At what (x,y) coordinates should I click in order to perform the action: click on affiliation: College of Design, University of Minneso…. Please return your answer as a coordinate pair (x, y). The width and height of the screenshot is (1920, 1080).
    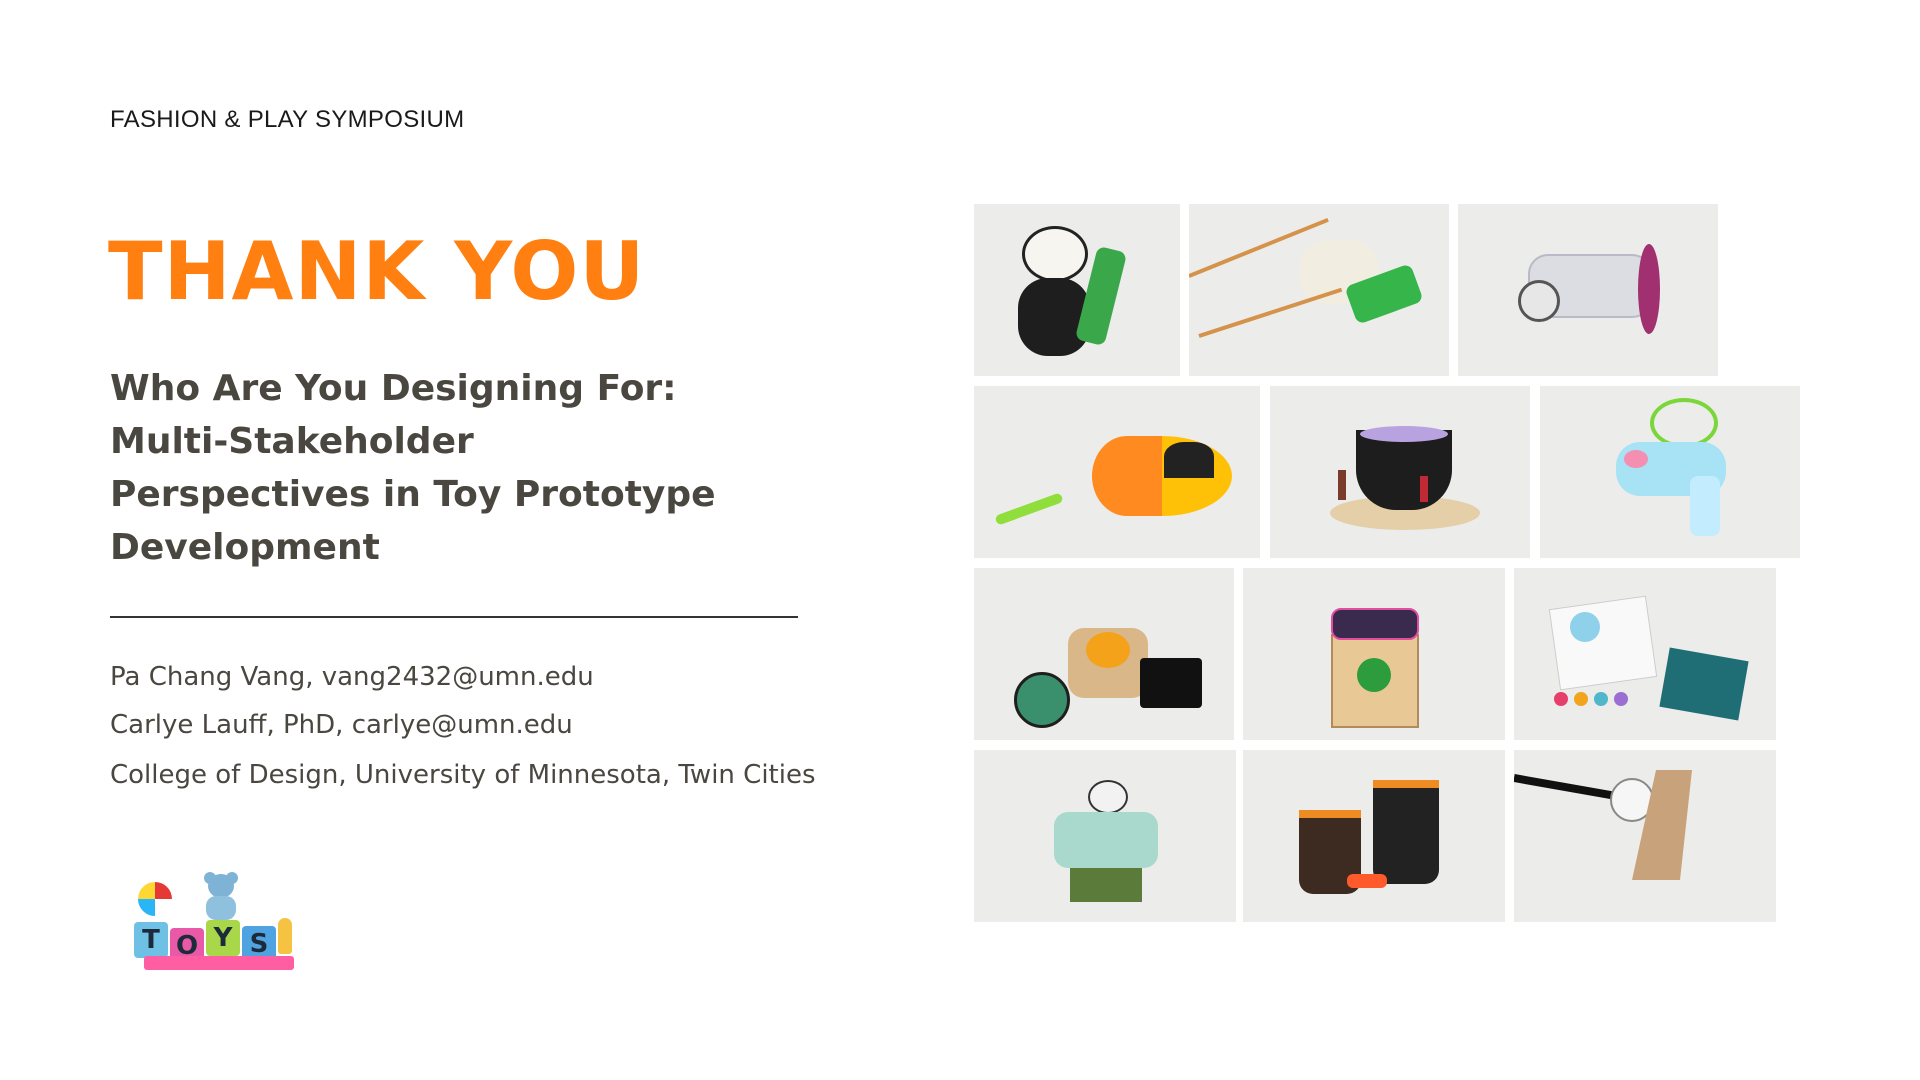
    Looking at the image, I should click on (463, 775).